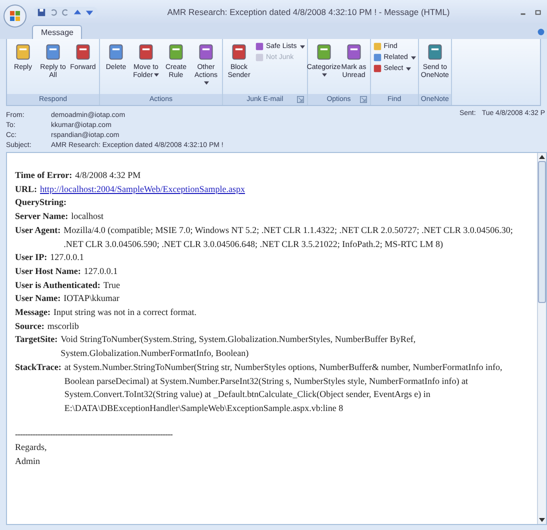 This screenshot has height=530, width=547. Describe the element at coordinates (38, 230) in the screenshot. I see `field-label: User Agent:` at that location.